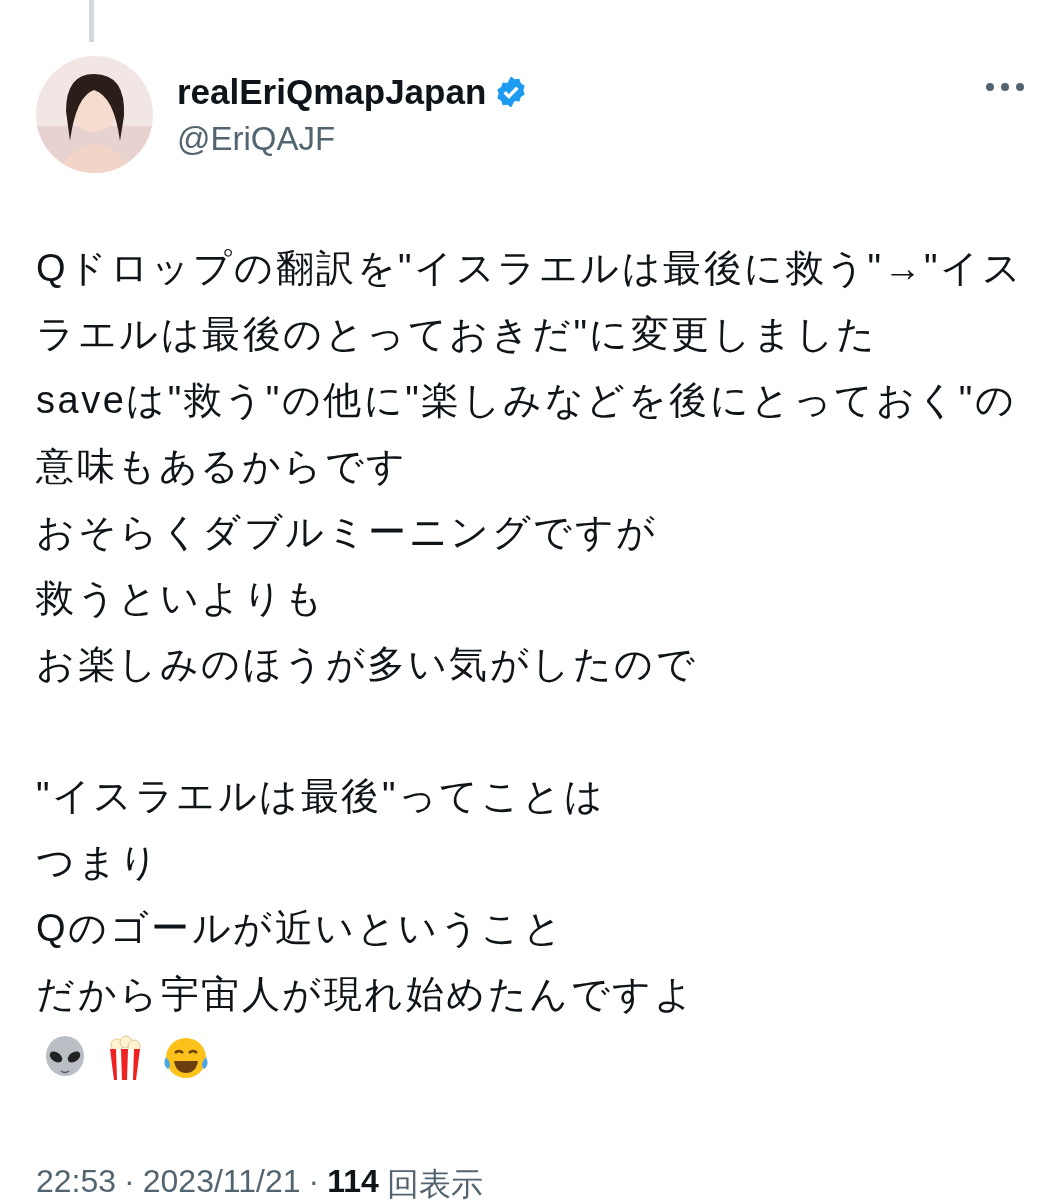  I want to click on tweet-text: おそらくダブルミーニングですが, so click(347, 532).